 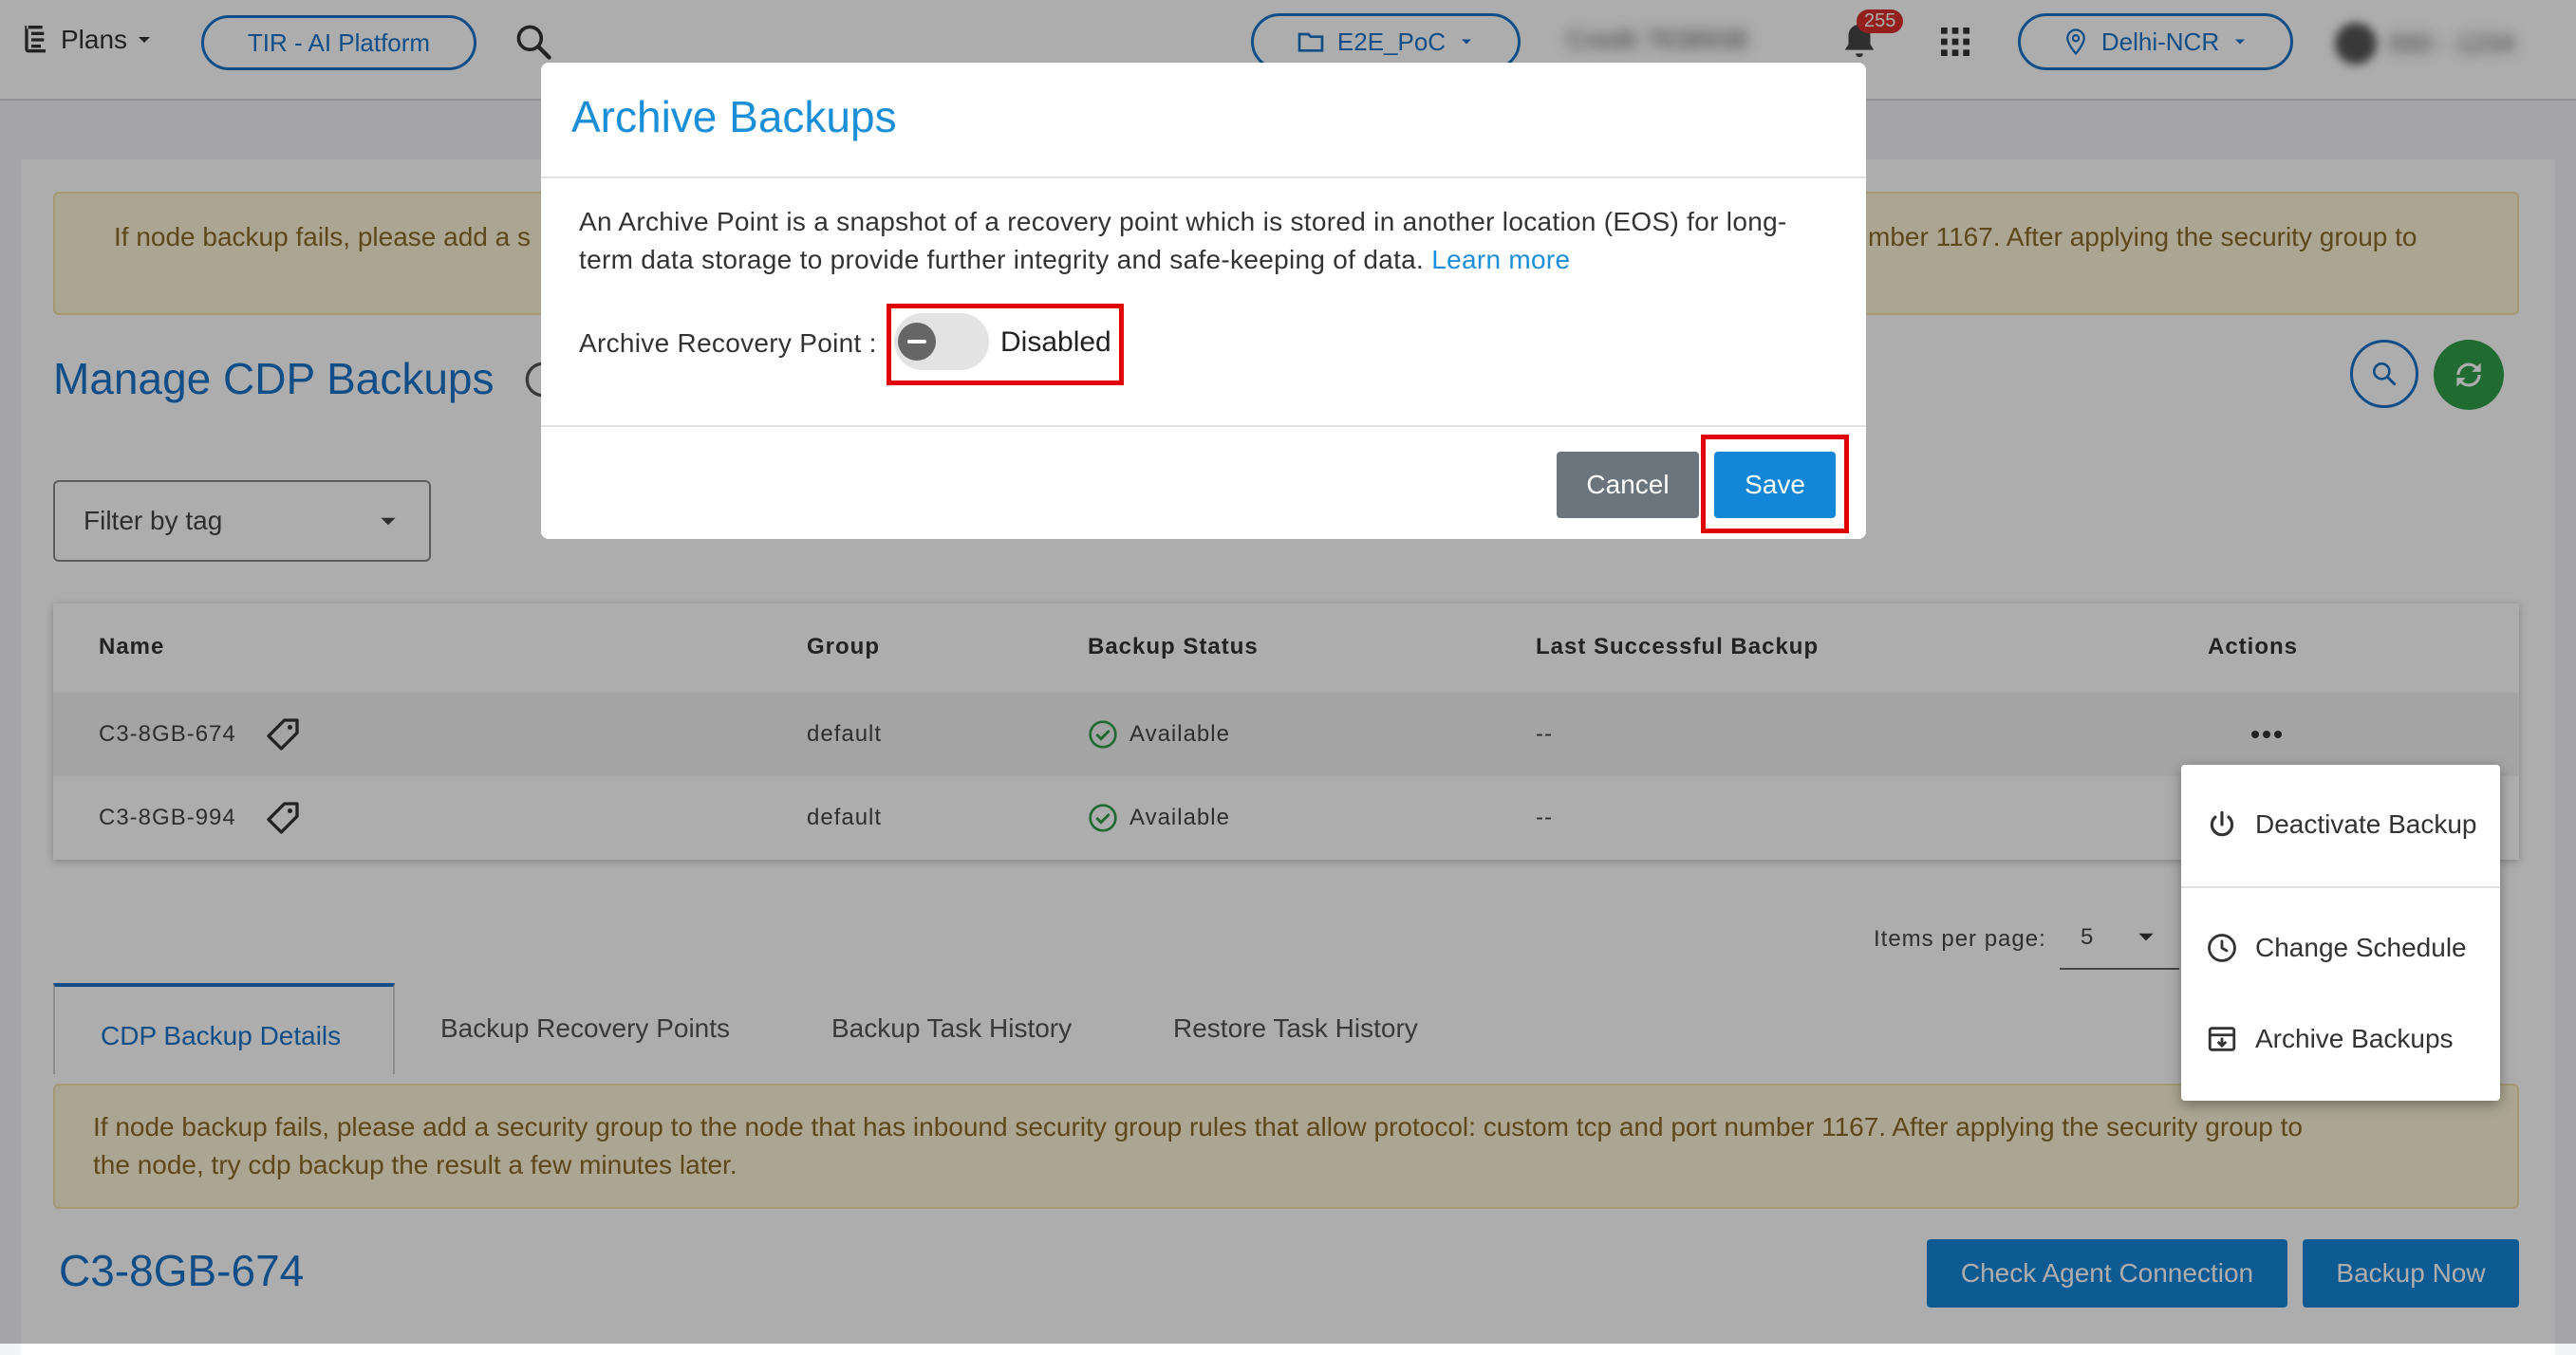 I want to click on power-icon, so click(x=2222, y=824).